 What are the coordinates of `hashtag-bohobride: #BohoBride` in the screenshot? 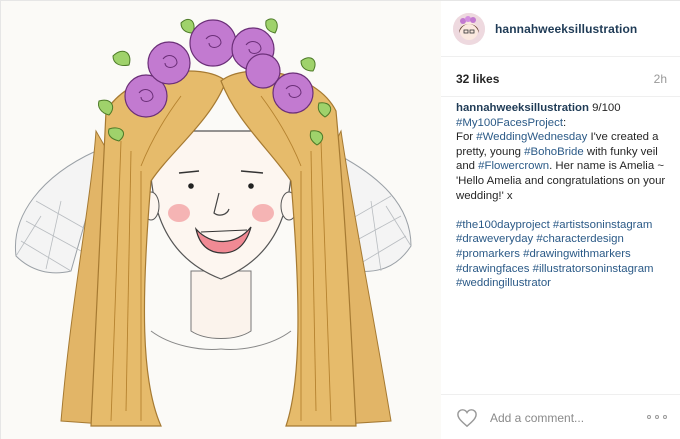 It's located at (554, 152).